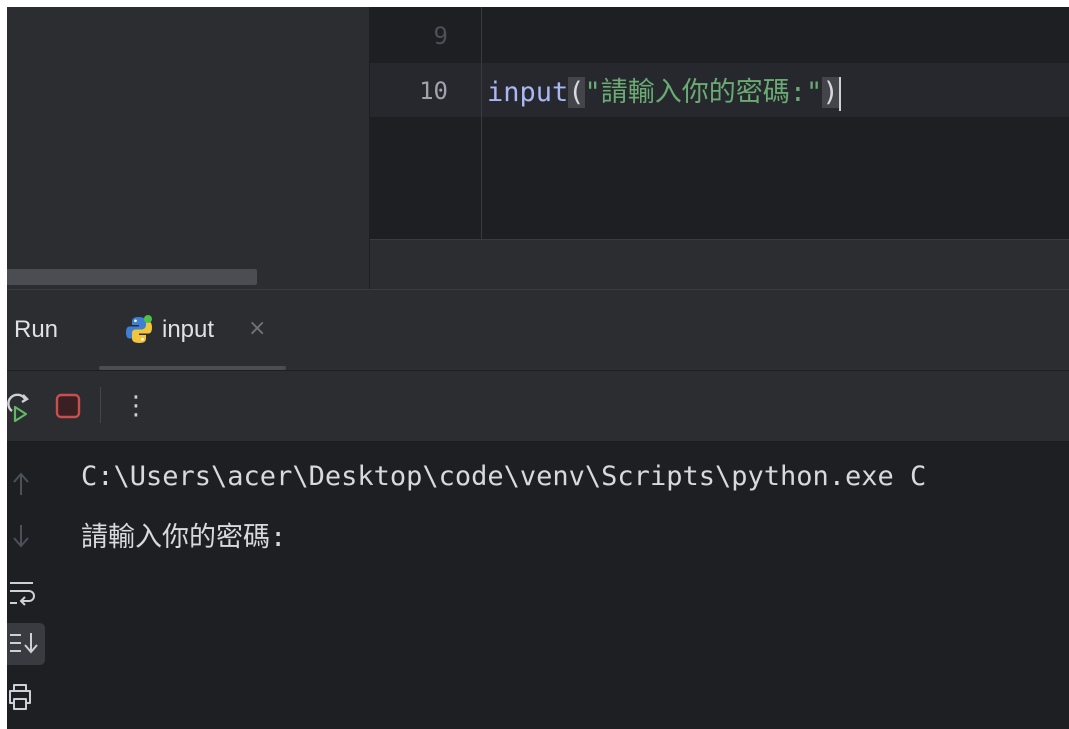 Image resolution: width=1069 pixels, height=729 pixels. What do you see at coordinates (538, 406) in the screenshot?
I see `run-toolbar: ⋮` at bounding box center [538, 406].